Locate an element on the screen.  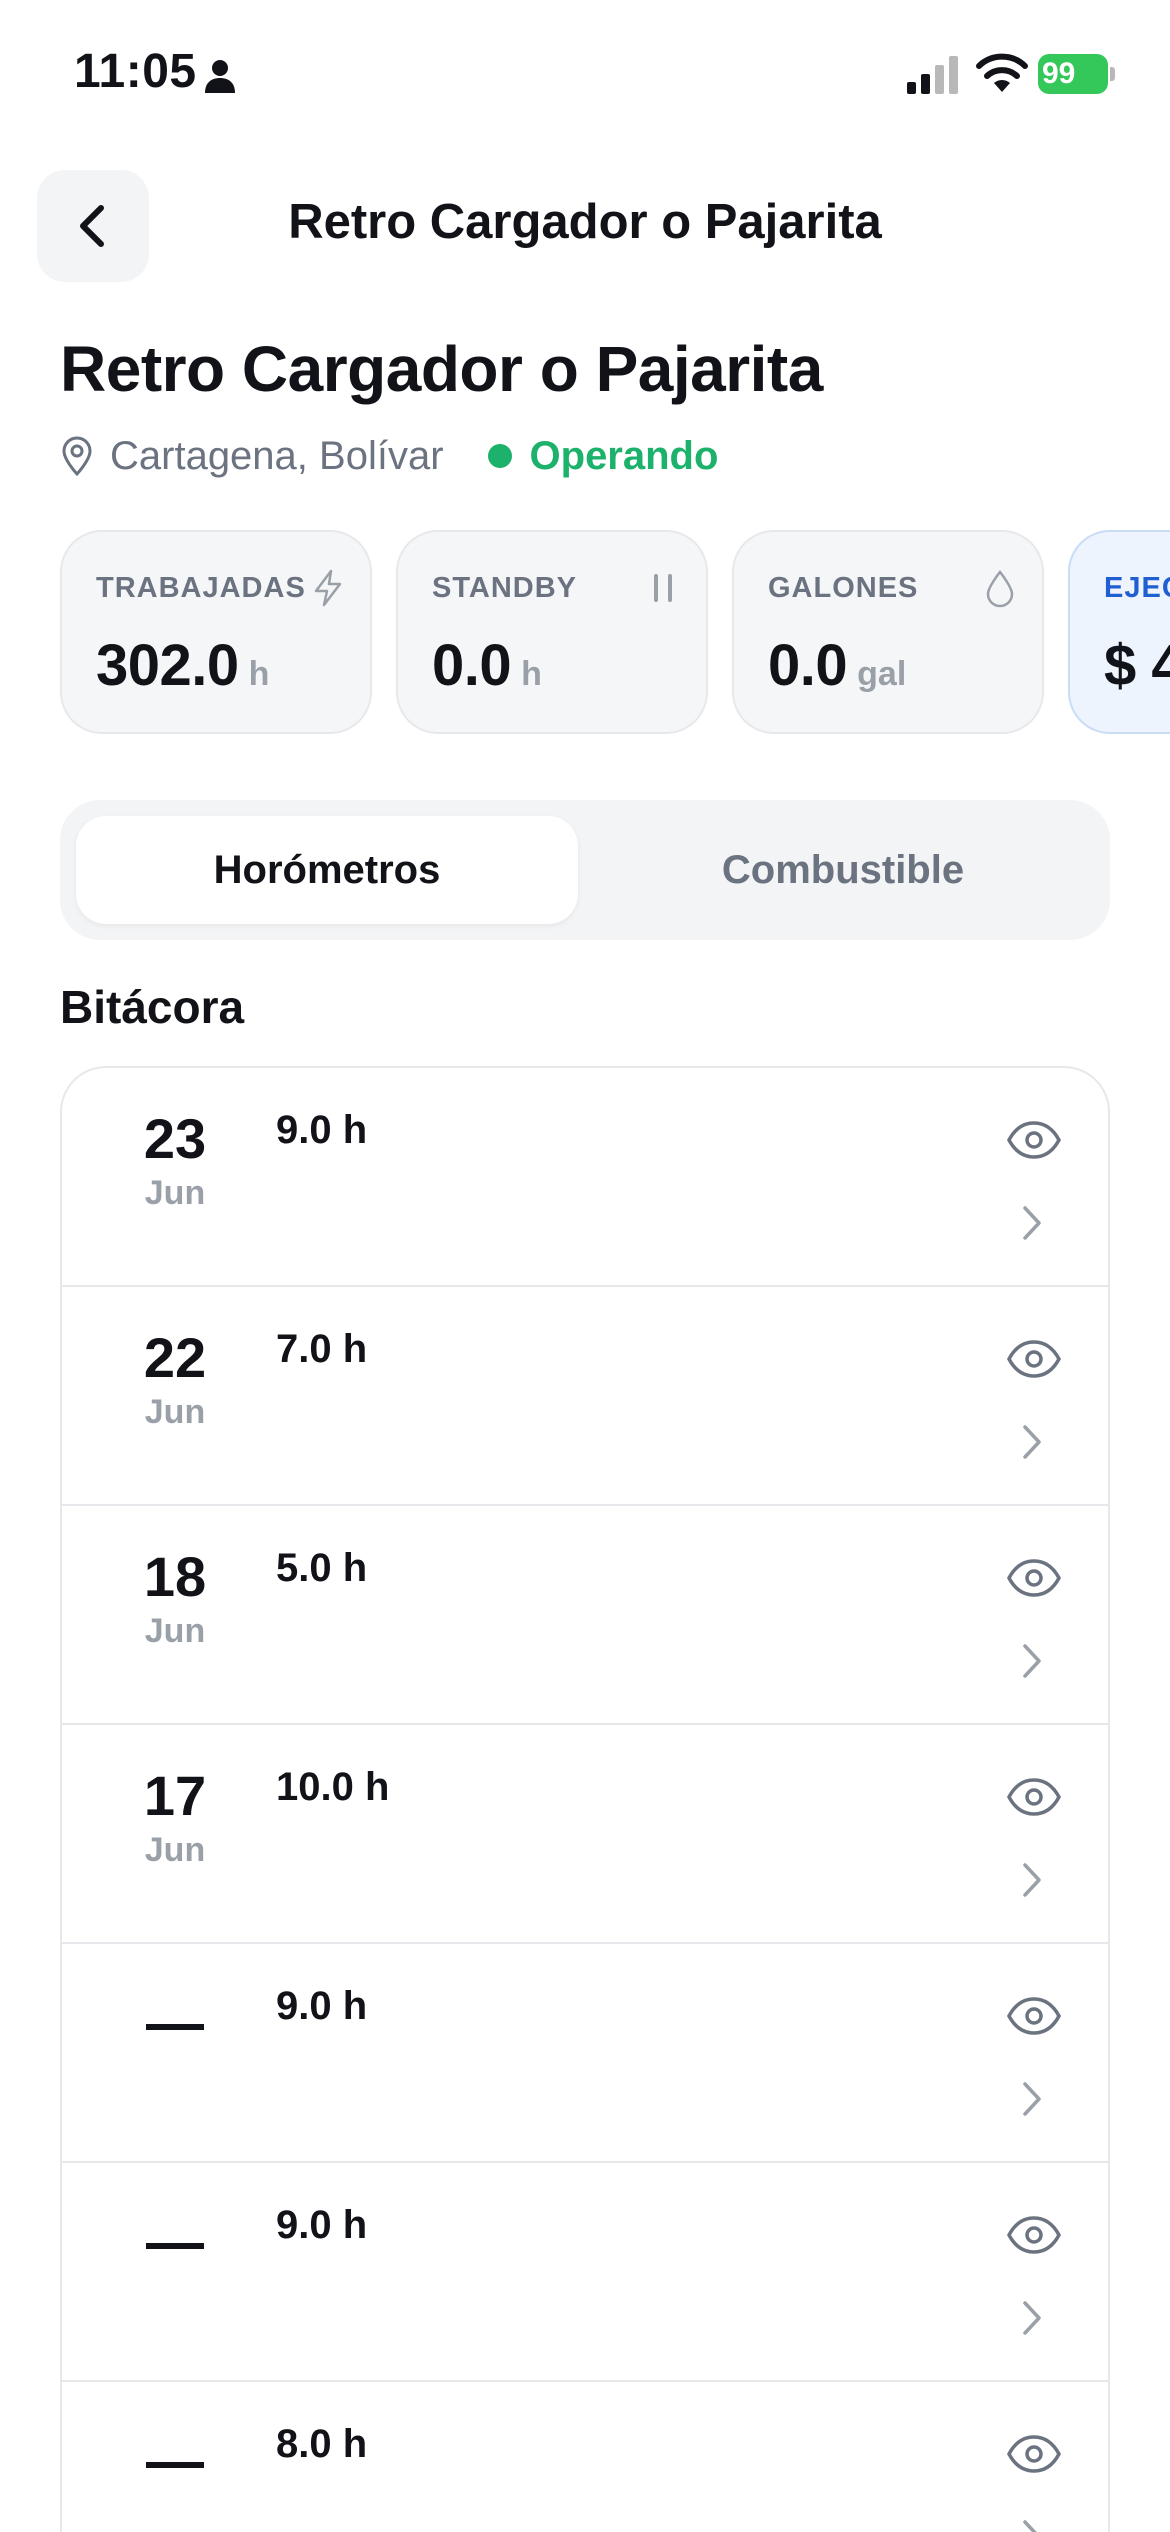
status-dot is located at coordinates (499, 456).